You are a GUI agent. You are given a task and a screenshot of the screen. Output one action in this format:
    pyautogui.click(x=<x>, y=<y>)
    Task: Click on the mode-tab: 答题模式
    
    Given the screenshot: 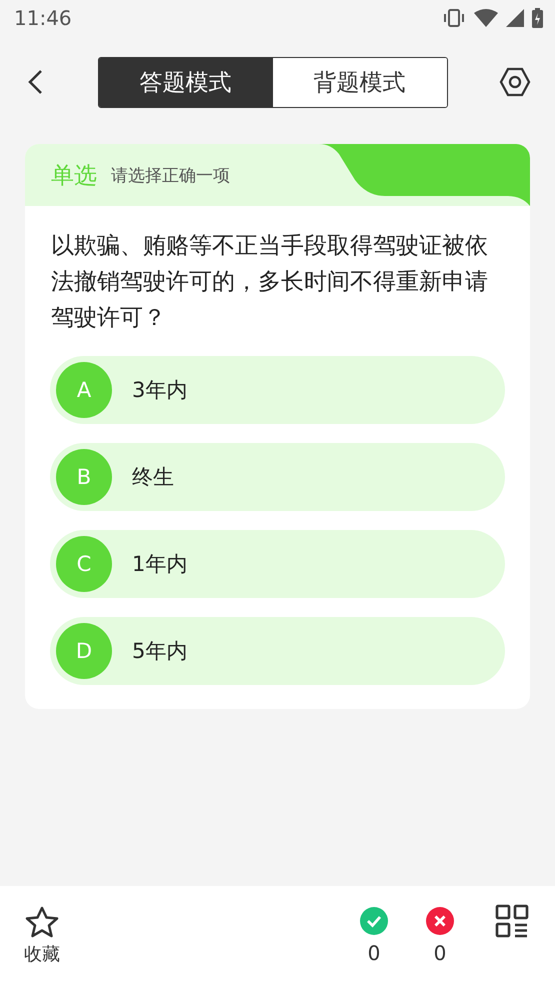 What is the action you would take?
    pyautogui.click(x=185, y=82)
    